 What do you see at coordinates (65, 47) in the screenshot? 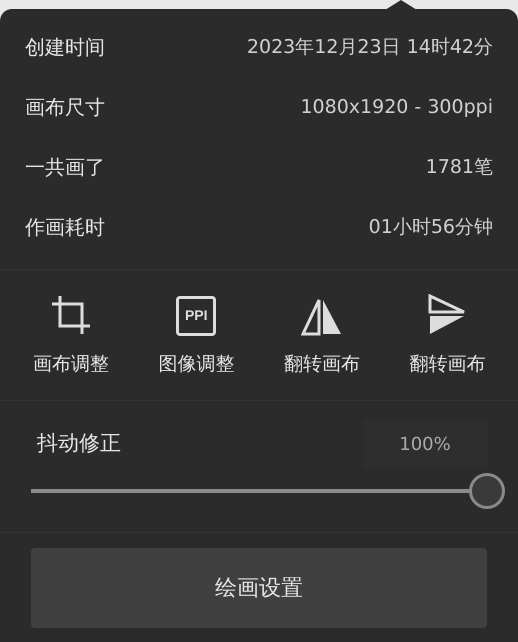
I see `info-label: 创建时间` at bounding box center [65, 47].